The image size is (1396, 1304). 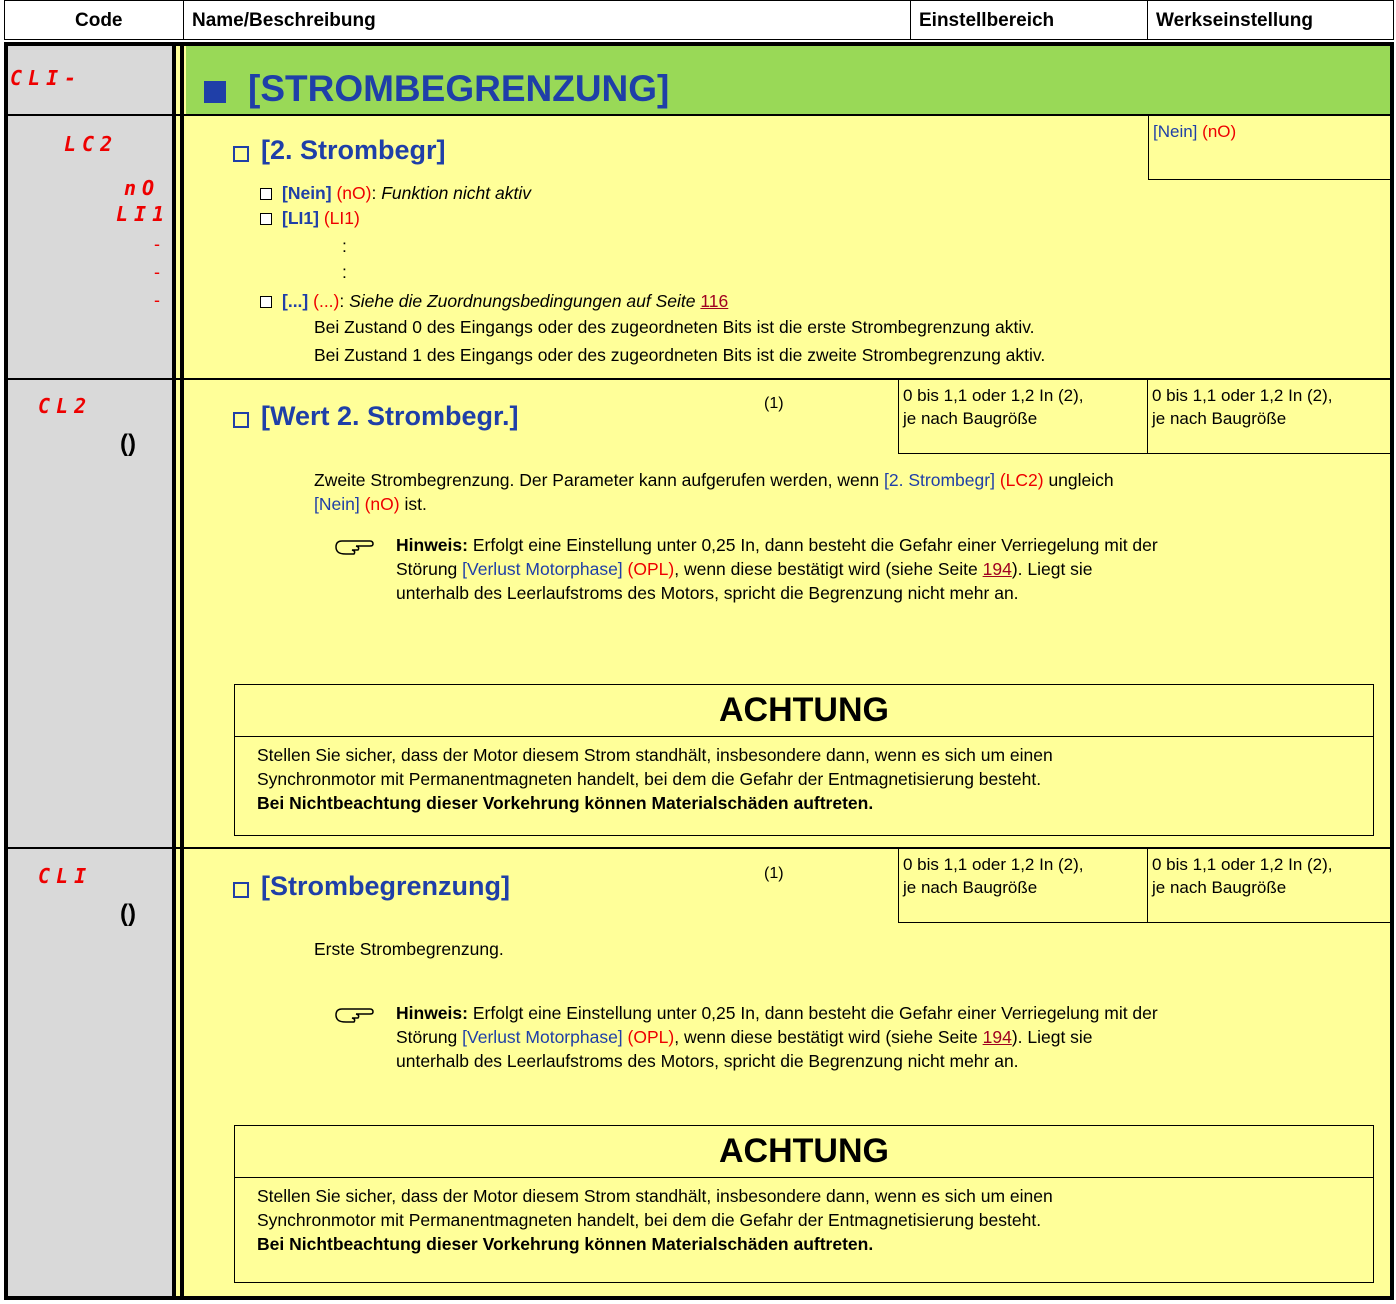 I want to click on lc2-factory: [Nein] (nO), so click(x=1269, y=148).